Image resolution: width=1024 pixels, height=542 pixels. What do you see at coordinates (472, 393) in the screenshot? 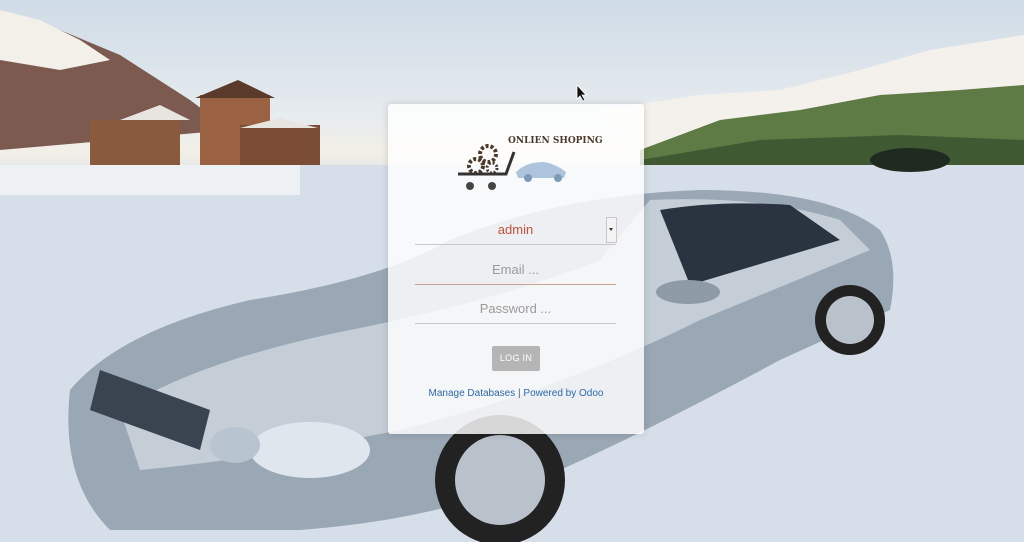
I see `manage-databases-link: Manage Databases` at bounding box center [472, 393].